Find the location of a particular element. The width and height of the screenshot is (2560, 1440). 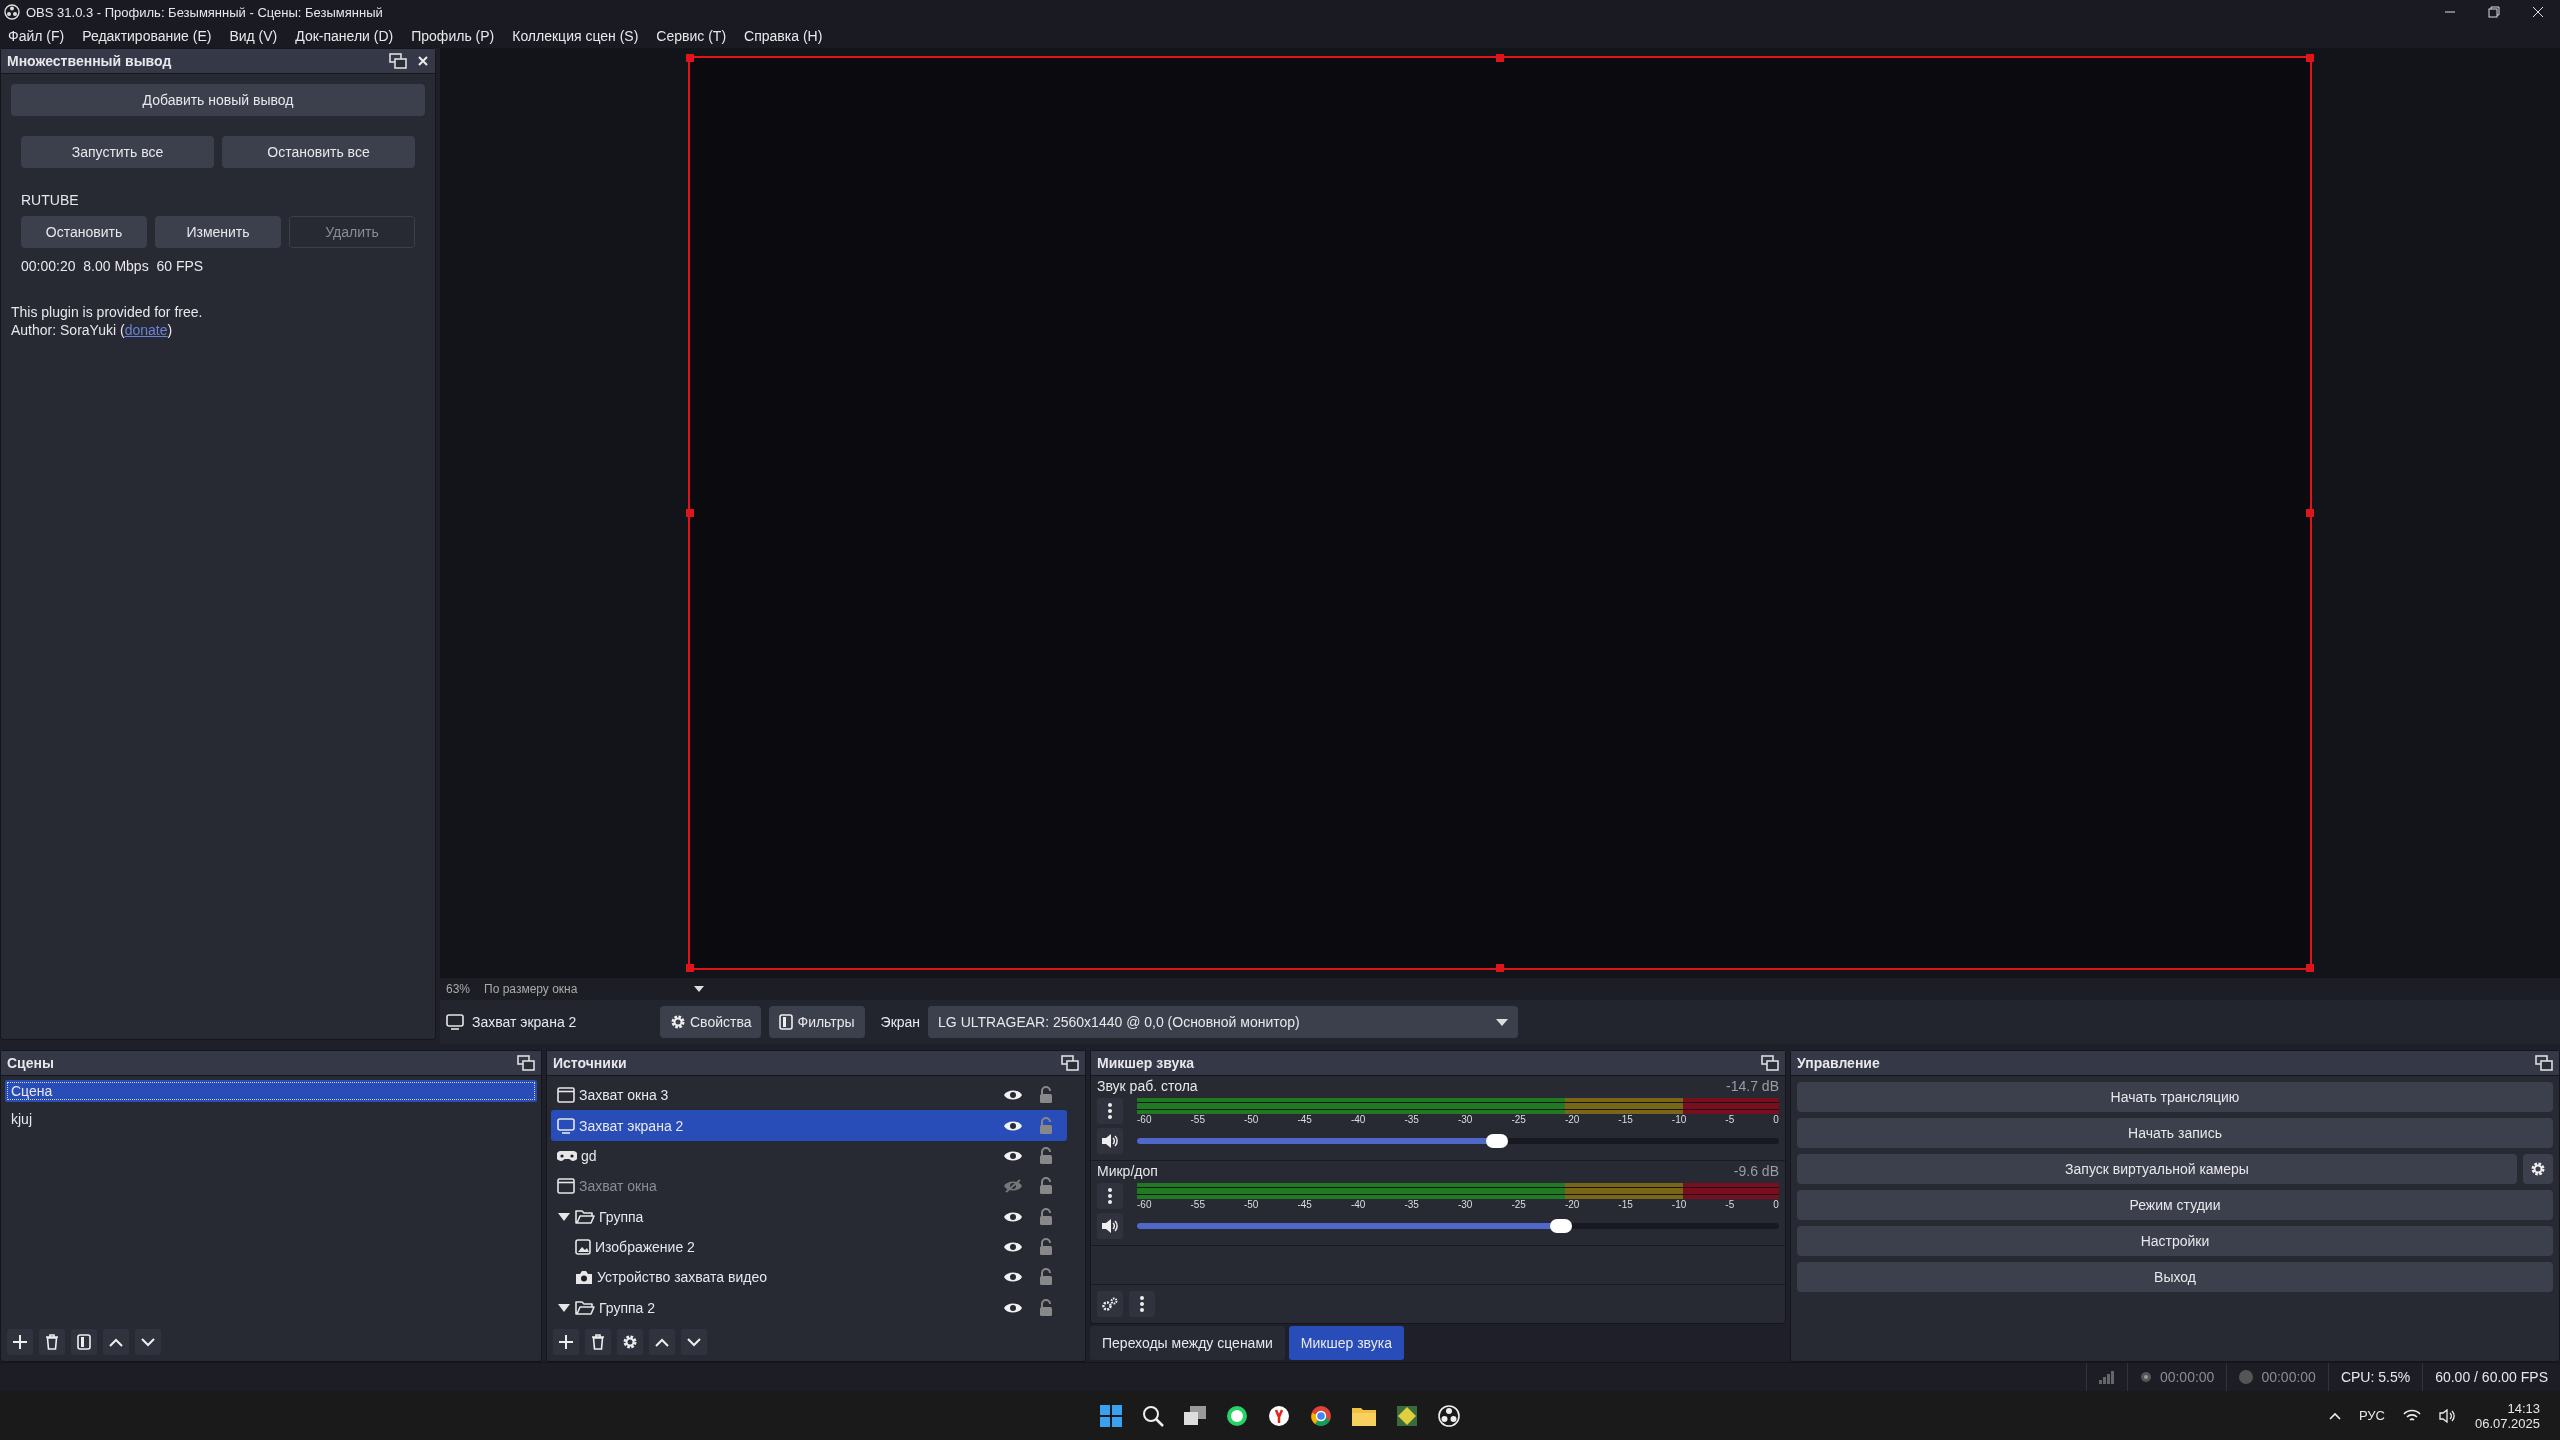

source-item: Захват окна is located at coordinates (809, 1186).